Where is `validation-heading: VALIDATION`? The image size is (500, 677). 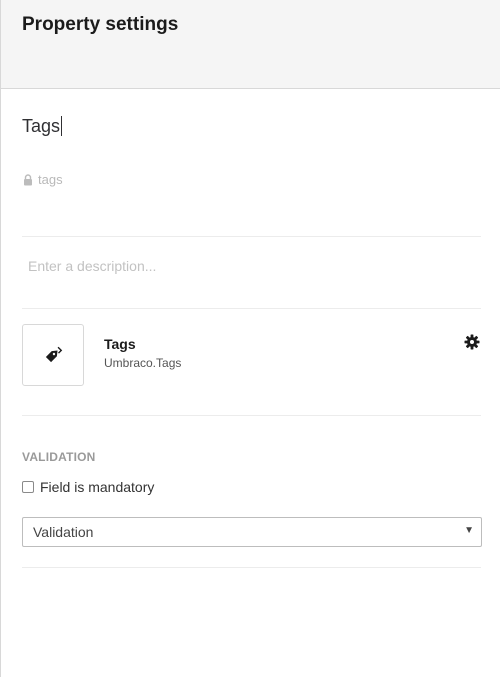
validation-heading: VALIDATION is located at coordinates (59, 457).